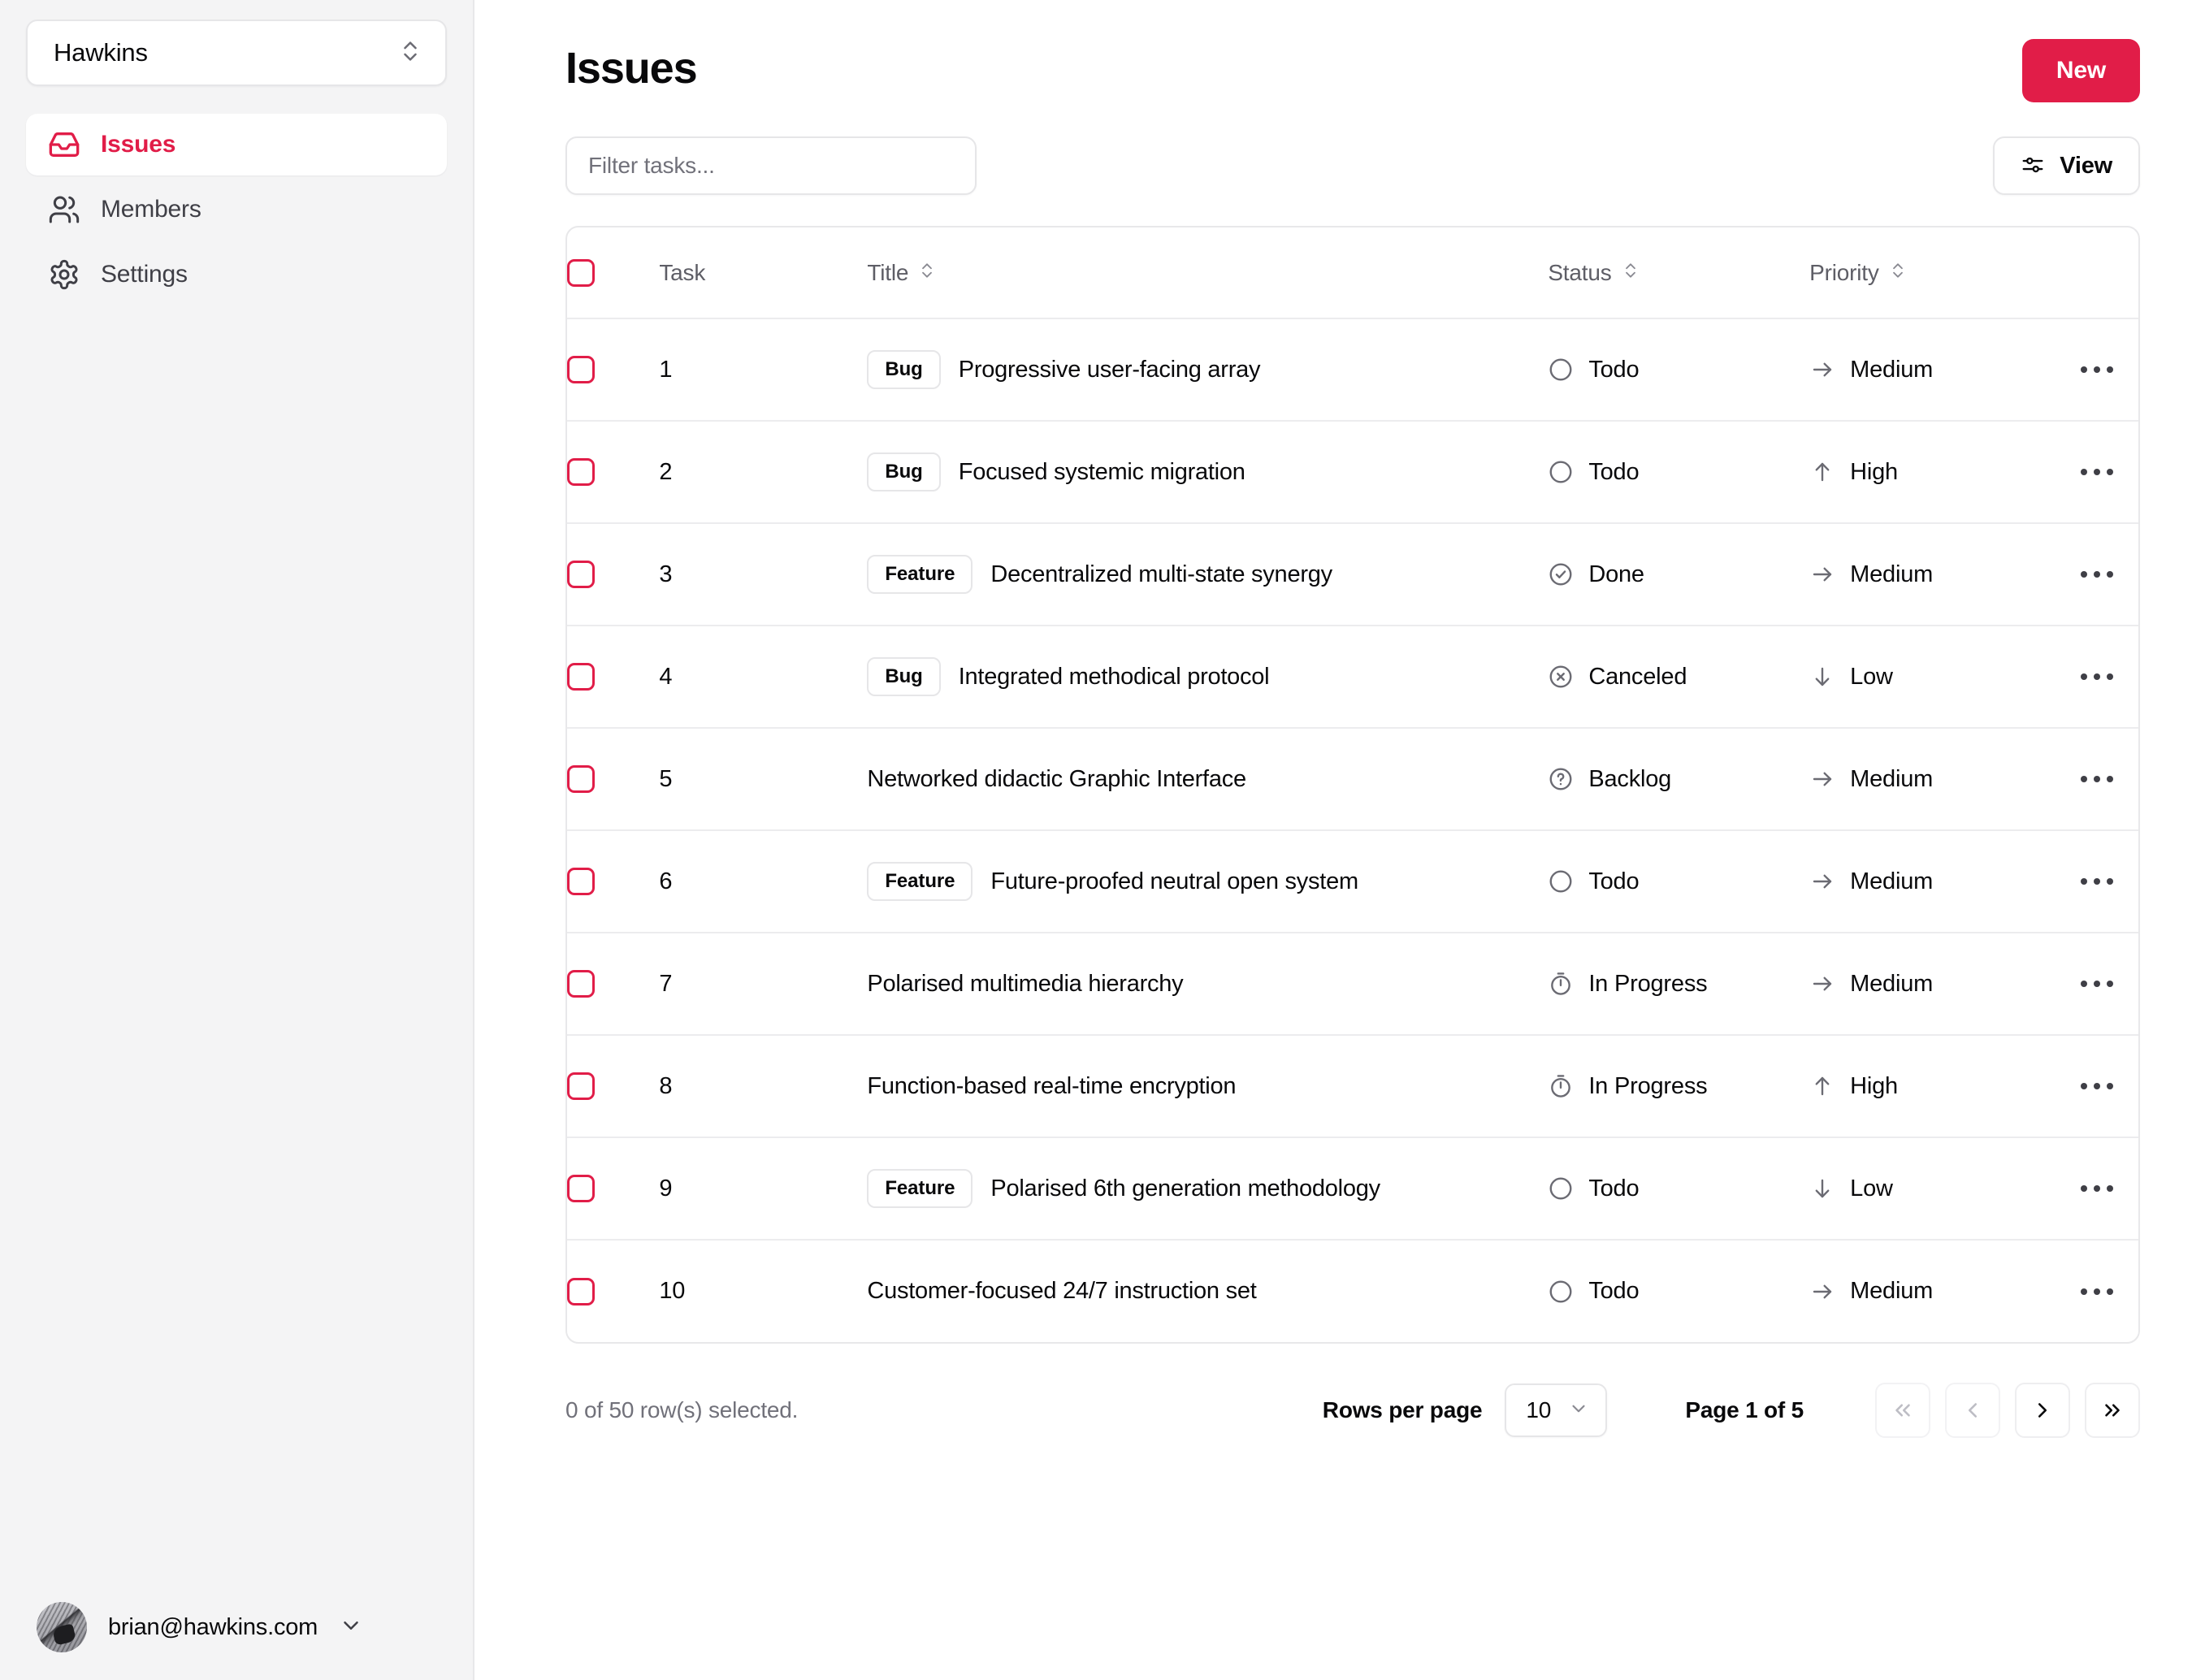  What do you see at coordinates (682, 272) in the screenshot?
I see `column-label: Task` at bounding box center [682, 272].